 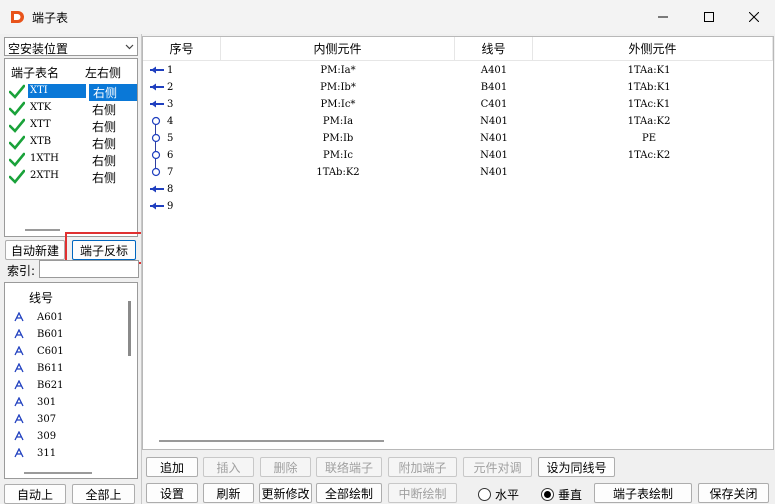 I want to click on terminal-table-row: XTB 右侧, so click(x=71, y=142).